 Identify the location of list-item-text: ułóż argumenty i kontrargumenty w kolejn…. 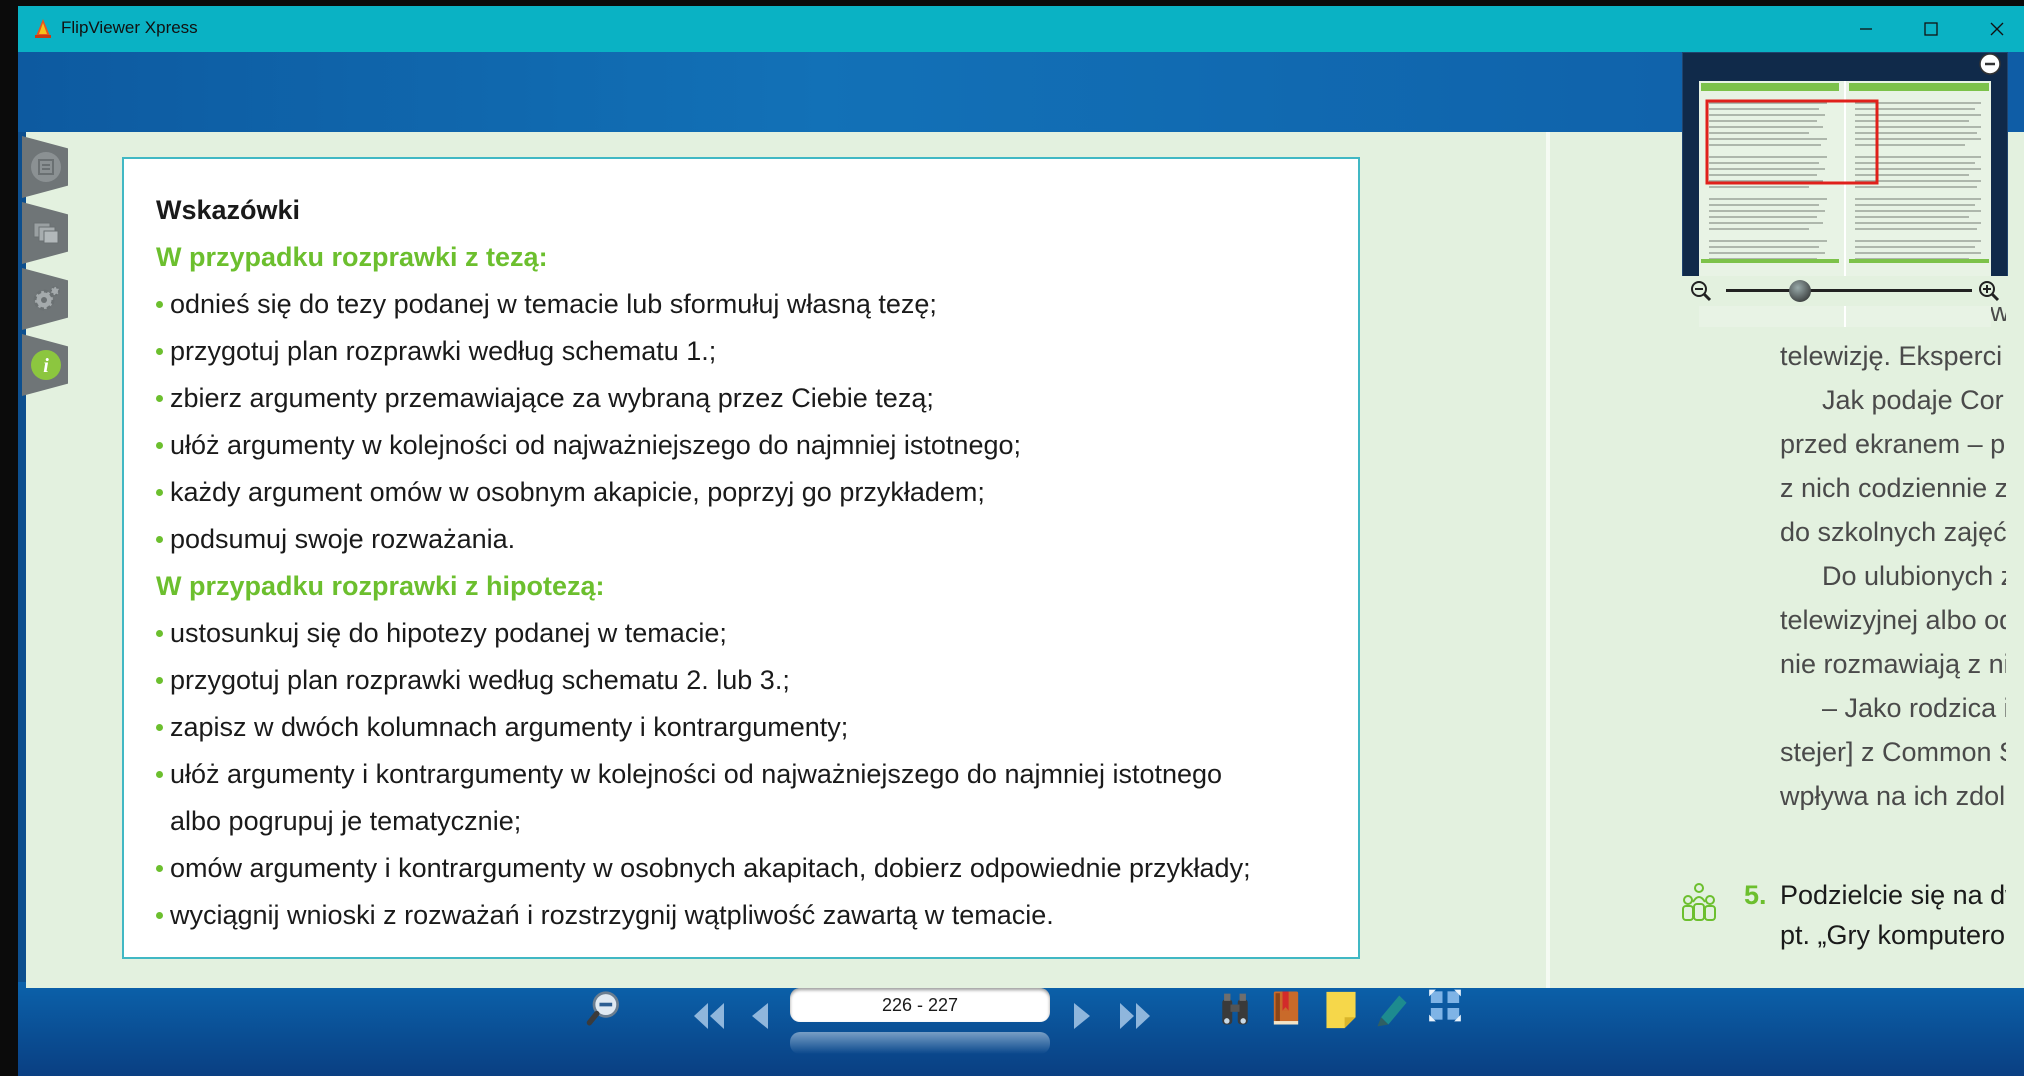
(696, 774).